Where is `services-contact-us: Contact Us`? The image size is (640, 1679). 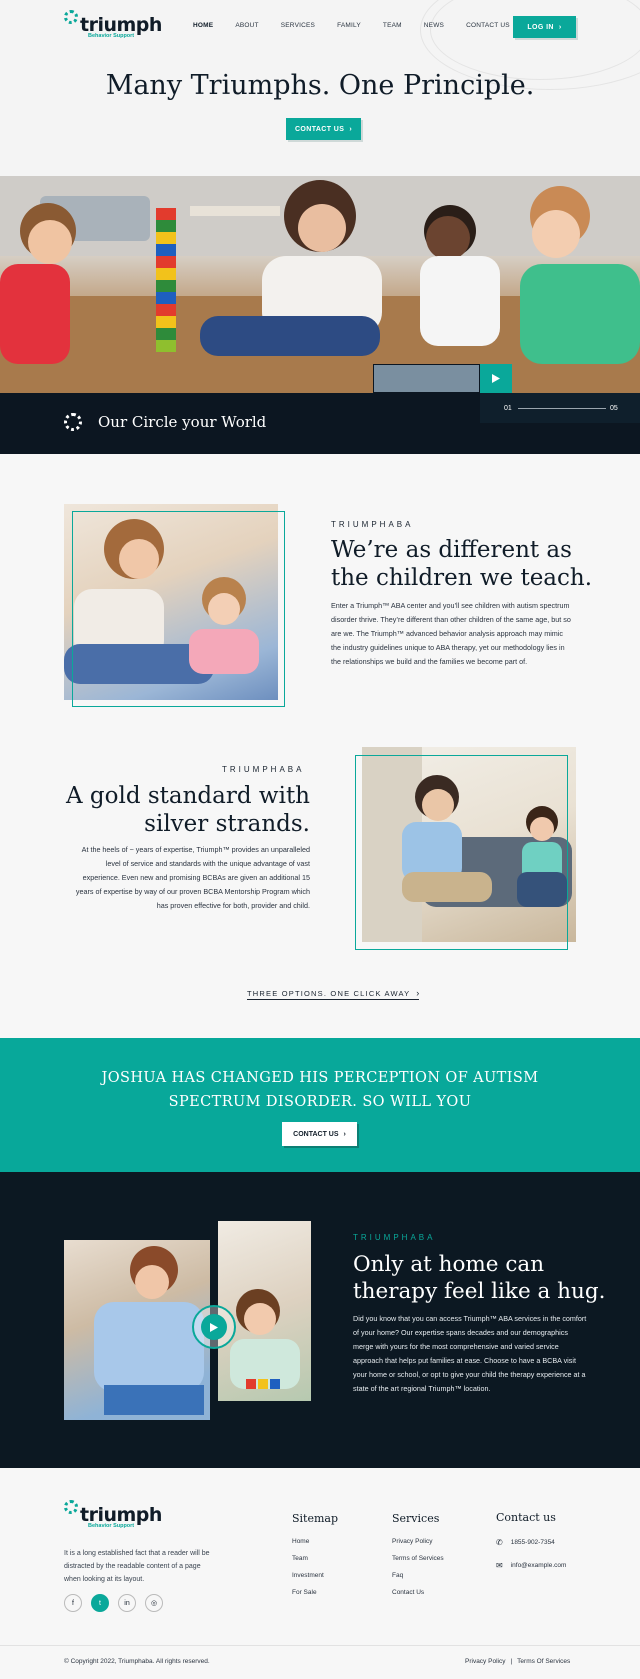
services-contact-us: Contact Us is located at coordinates (418, 1592).